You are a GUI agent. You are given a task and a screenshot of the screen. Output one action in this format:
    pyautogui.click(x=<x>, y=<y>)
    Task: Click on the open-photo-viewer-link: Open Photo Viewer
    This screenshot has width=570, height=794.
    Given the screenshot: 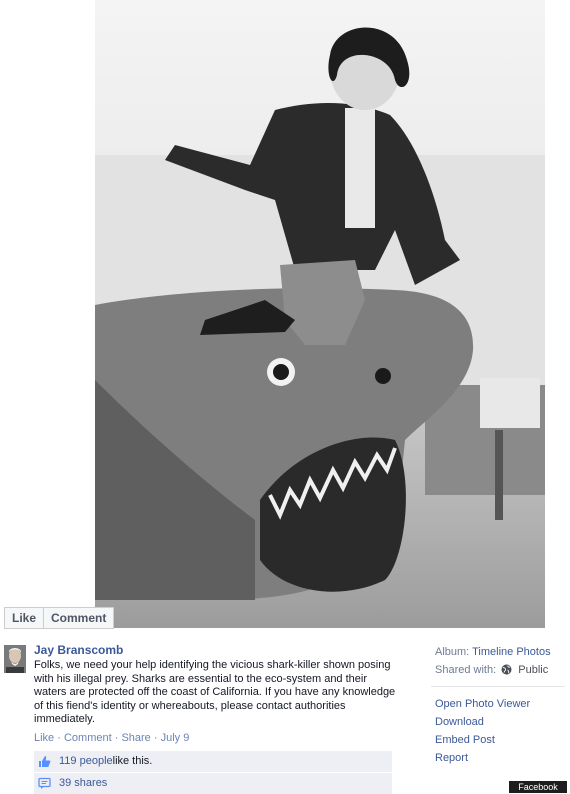 What is the action you would take?
    pyautogui.click(x=500, y=704)
    